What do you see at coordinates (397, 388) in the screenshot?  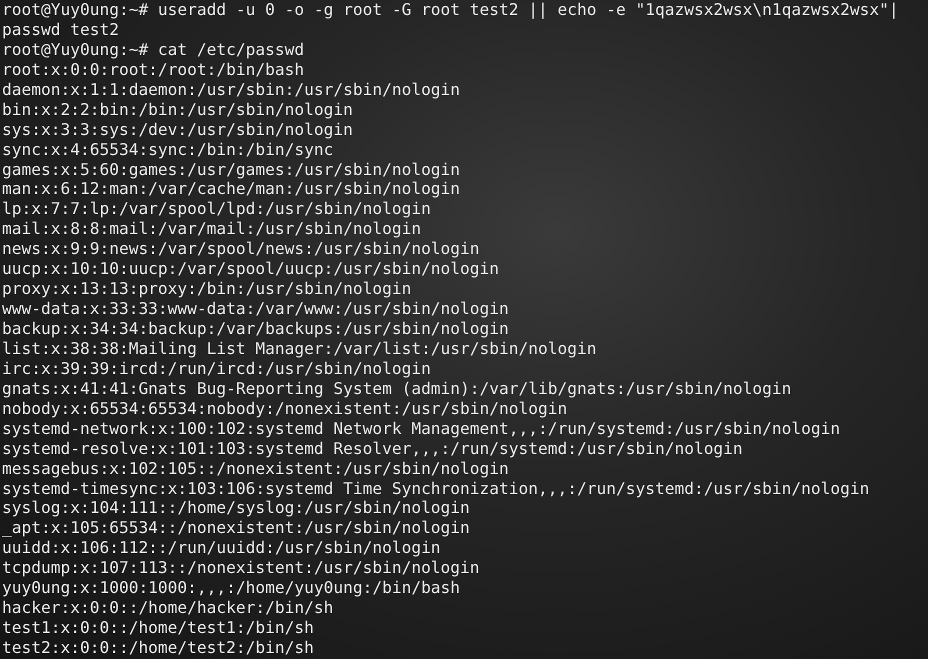 I see `terminal-line: gnats:x:41:41:Gnats Bug-Reporting System (admin):/var/lib/gnats:/usr/sbin/nologin` at bounding box center [397, 388].